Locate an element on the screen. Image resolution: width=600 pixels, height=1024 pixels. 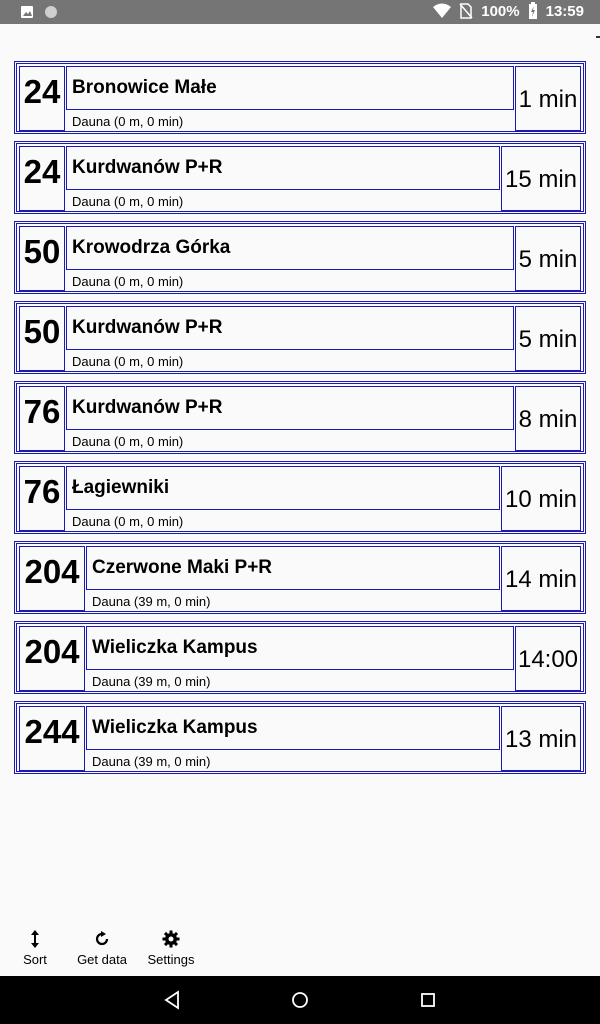
circle-icon is located at coordinates (51, 12).